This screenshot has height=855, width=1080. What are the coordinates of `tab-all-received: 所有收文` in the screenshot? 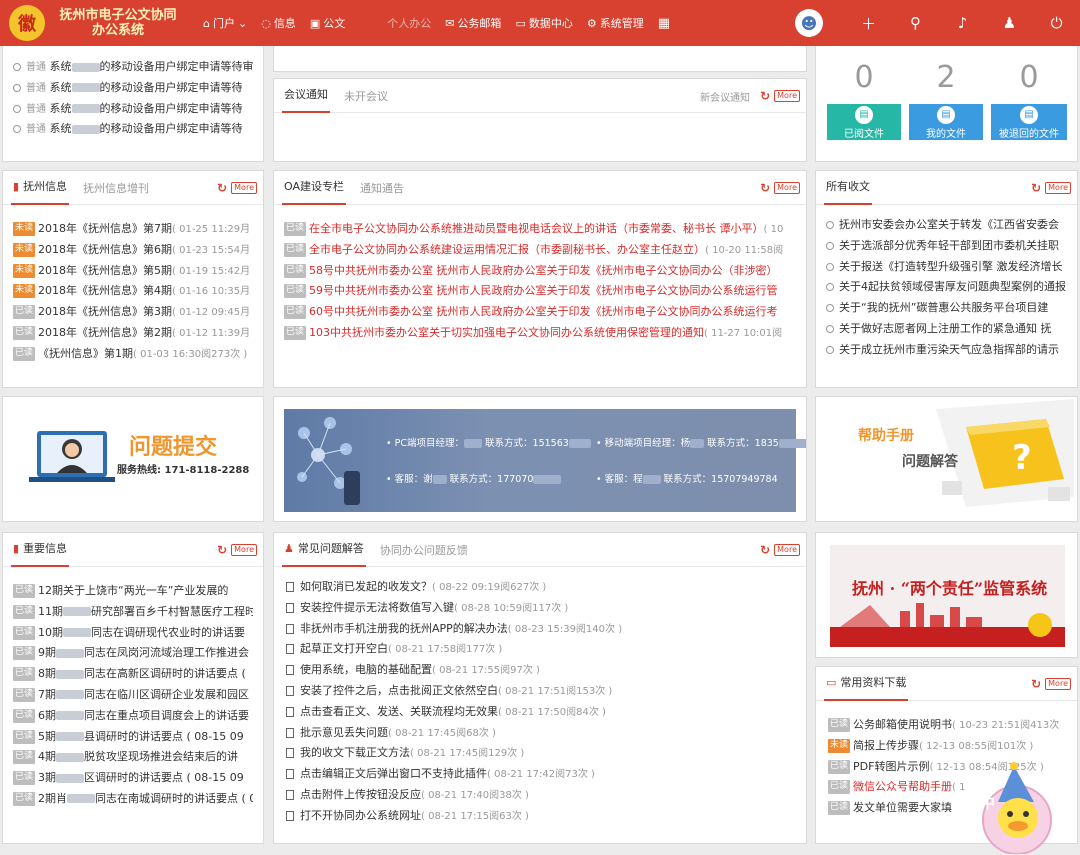 It's located at (848, 188).